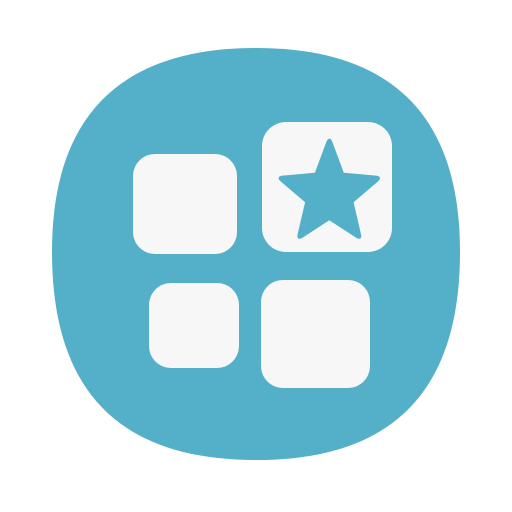 This screenshot has height=512, width=512. I want to click on app-tile-top-left, so click(185, 204).